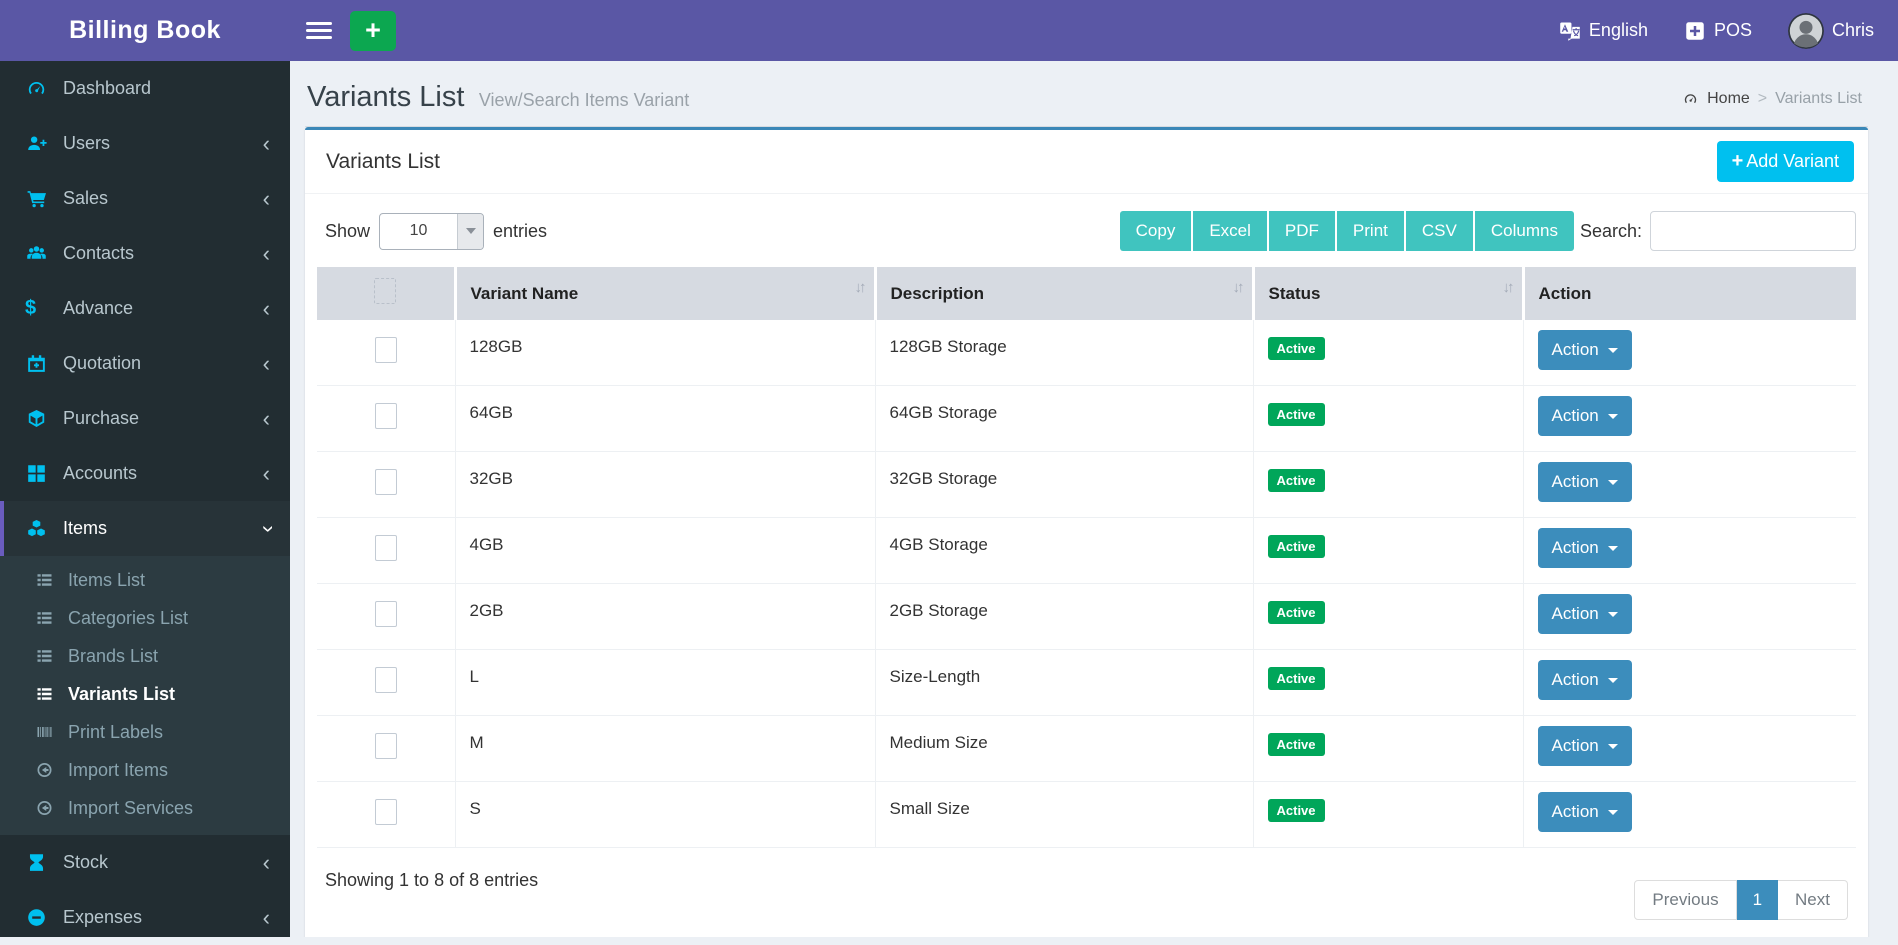 Image resolution: width=1898 pixels, height=945 pixels. Describe the element at coordinates (1785, 161) in the screenshot. I see `add-variant-button: + Add Variant` at that location.